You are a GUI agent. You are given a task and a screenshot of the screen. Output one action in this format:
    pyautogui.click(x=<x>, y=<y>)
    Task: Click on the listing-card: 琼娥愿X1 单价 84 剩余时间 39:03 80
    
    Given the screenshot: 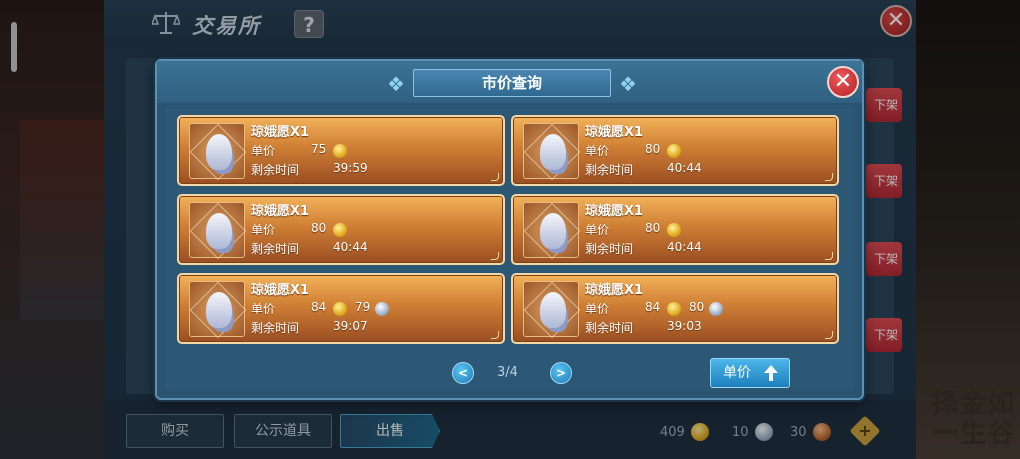 What is the action you would take?
    pyautogui.click(x=675, y=308)
    